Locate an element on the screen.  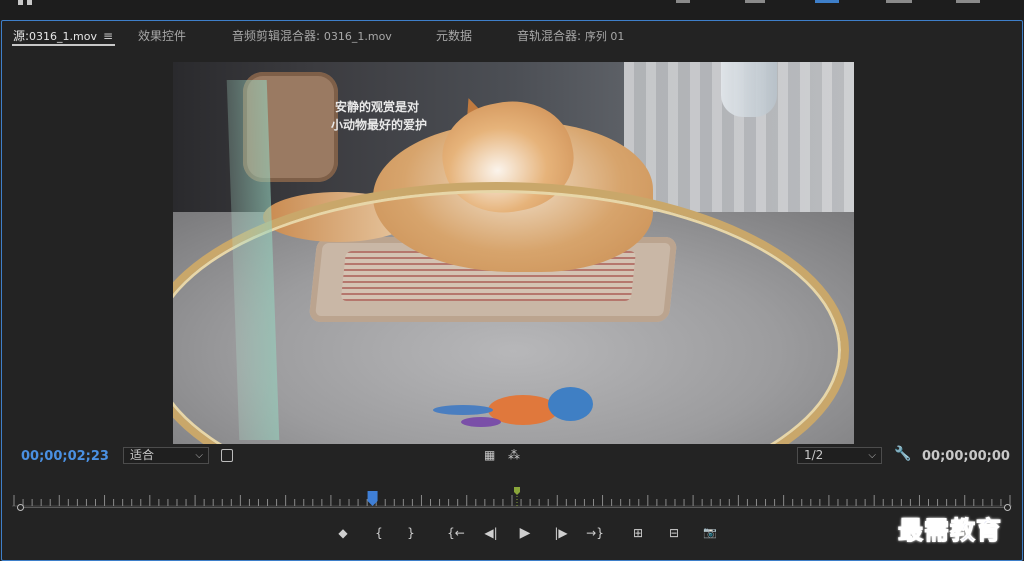
transport-controls: ◆ {} {← ◀| ▶ |▶ →} ⊞ ⊟ 📷 is located at coordinates (512, 534).